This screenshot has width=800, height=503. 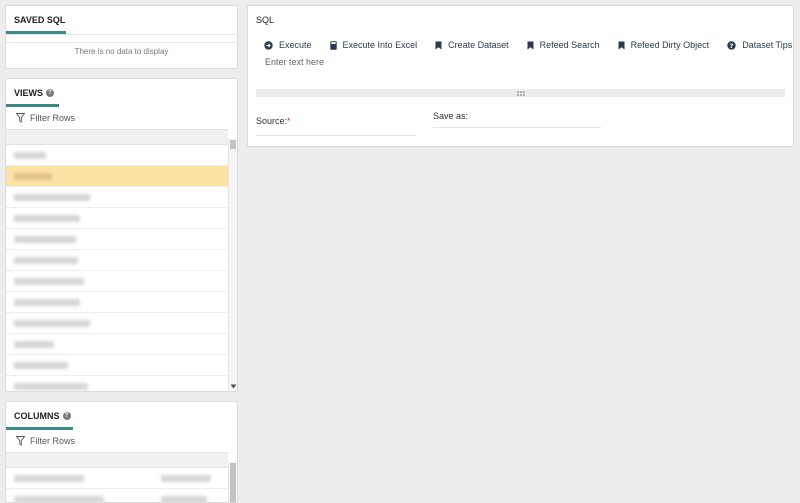 What do you see at coordinates (520, 71) in the screenshot?
I see `sql-editor: Enter text here` at bounding box center [520, 71].